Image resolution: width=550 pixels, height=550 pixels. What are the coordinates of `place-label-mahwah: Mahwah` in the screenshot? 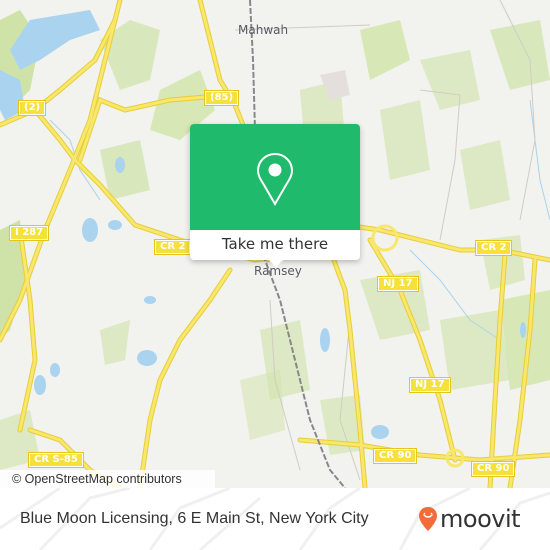 It's located at (263, 30).